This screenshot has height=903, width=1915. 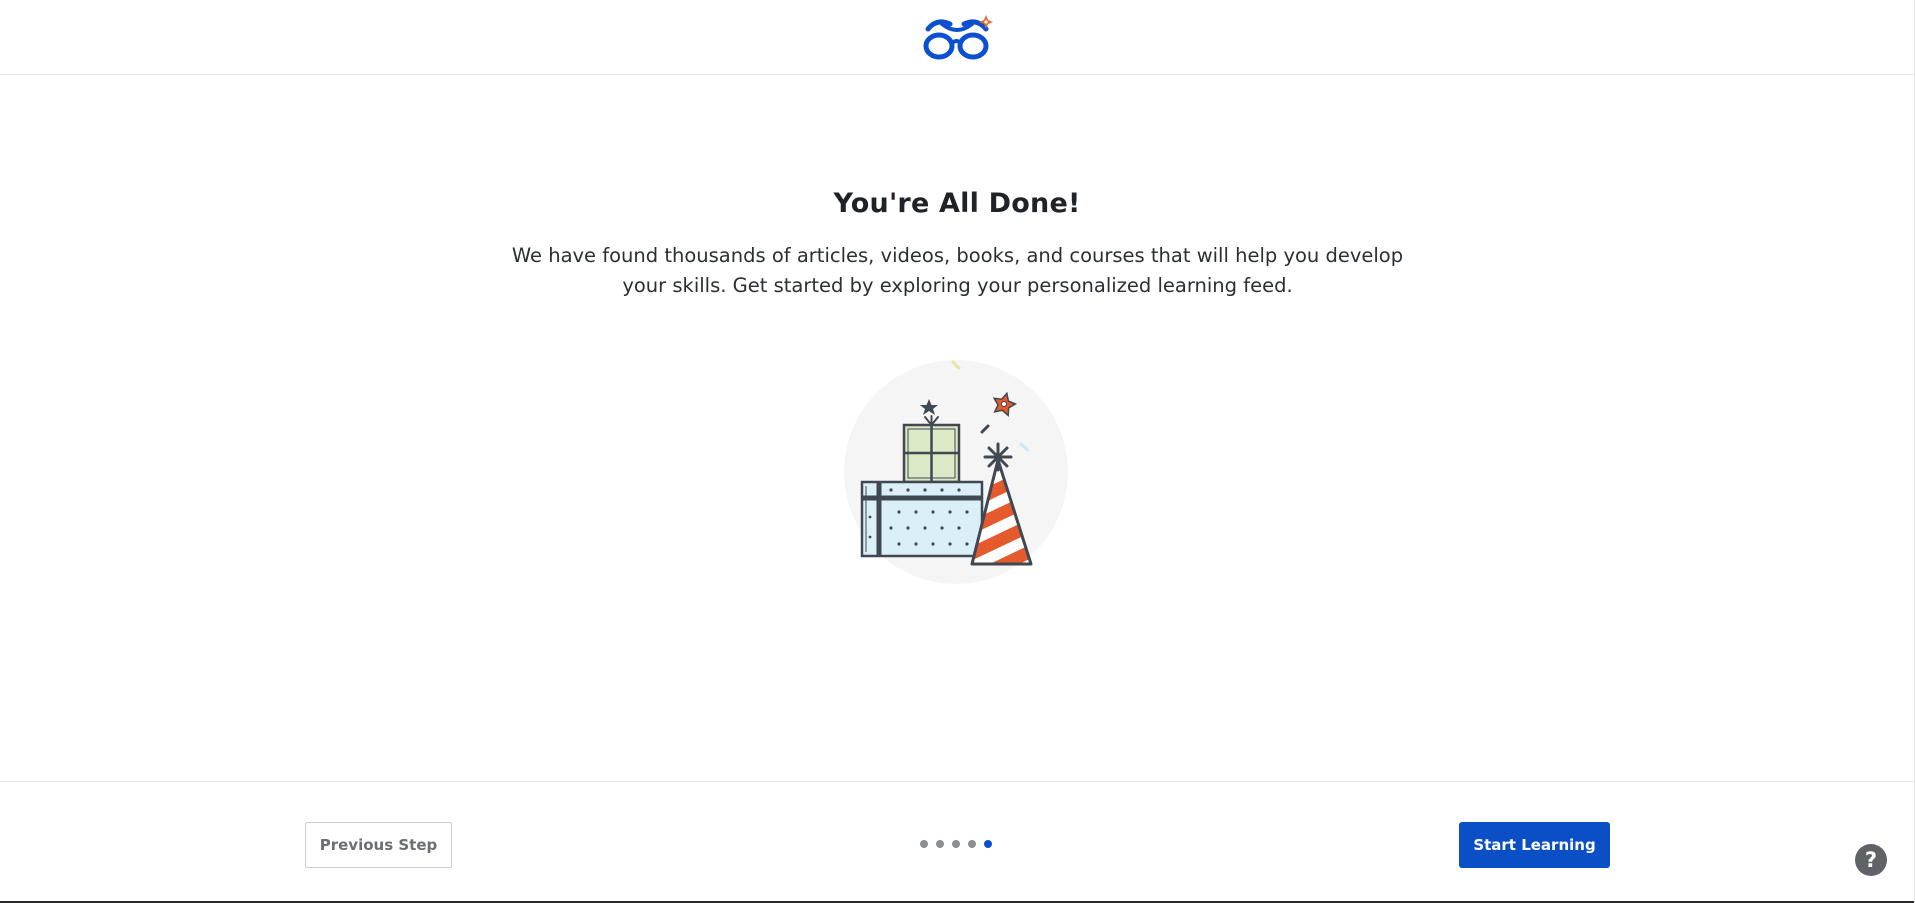 I want to click on header-bar, so click(x=957, y=37).